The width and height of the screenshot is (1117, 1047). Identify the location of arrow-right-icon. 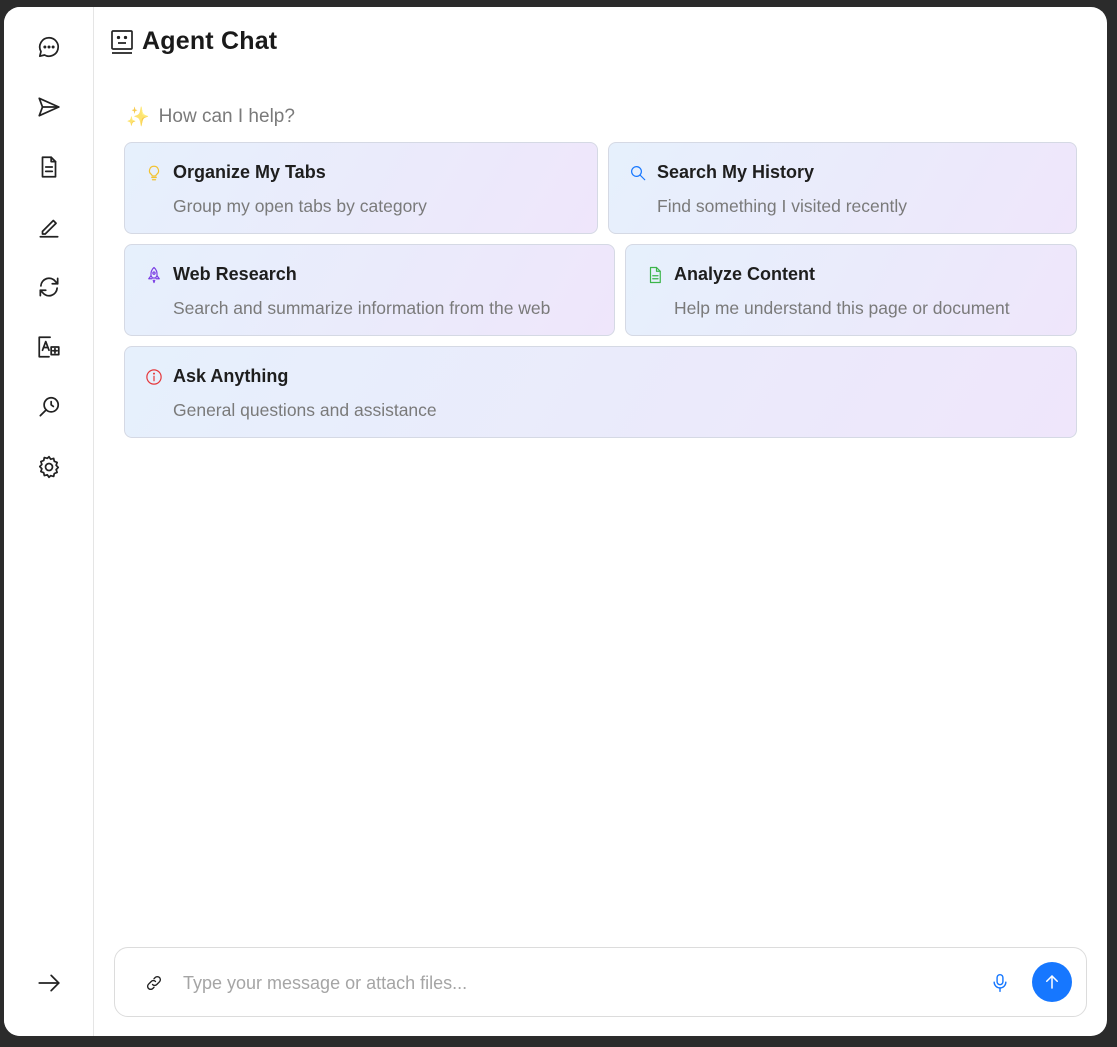
(49, 983).